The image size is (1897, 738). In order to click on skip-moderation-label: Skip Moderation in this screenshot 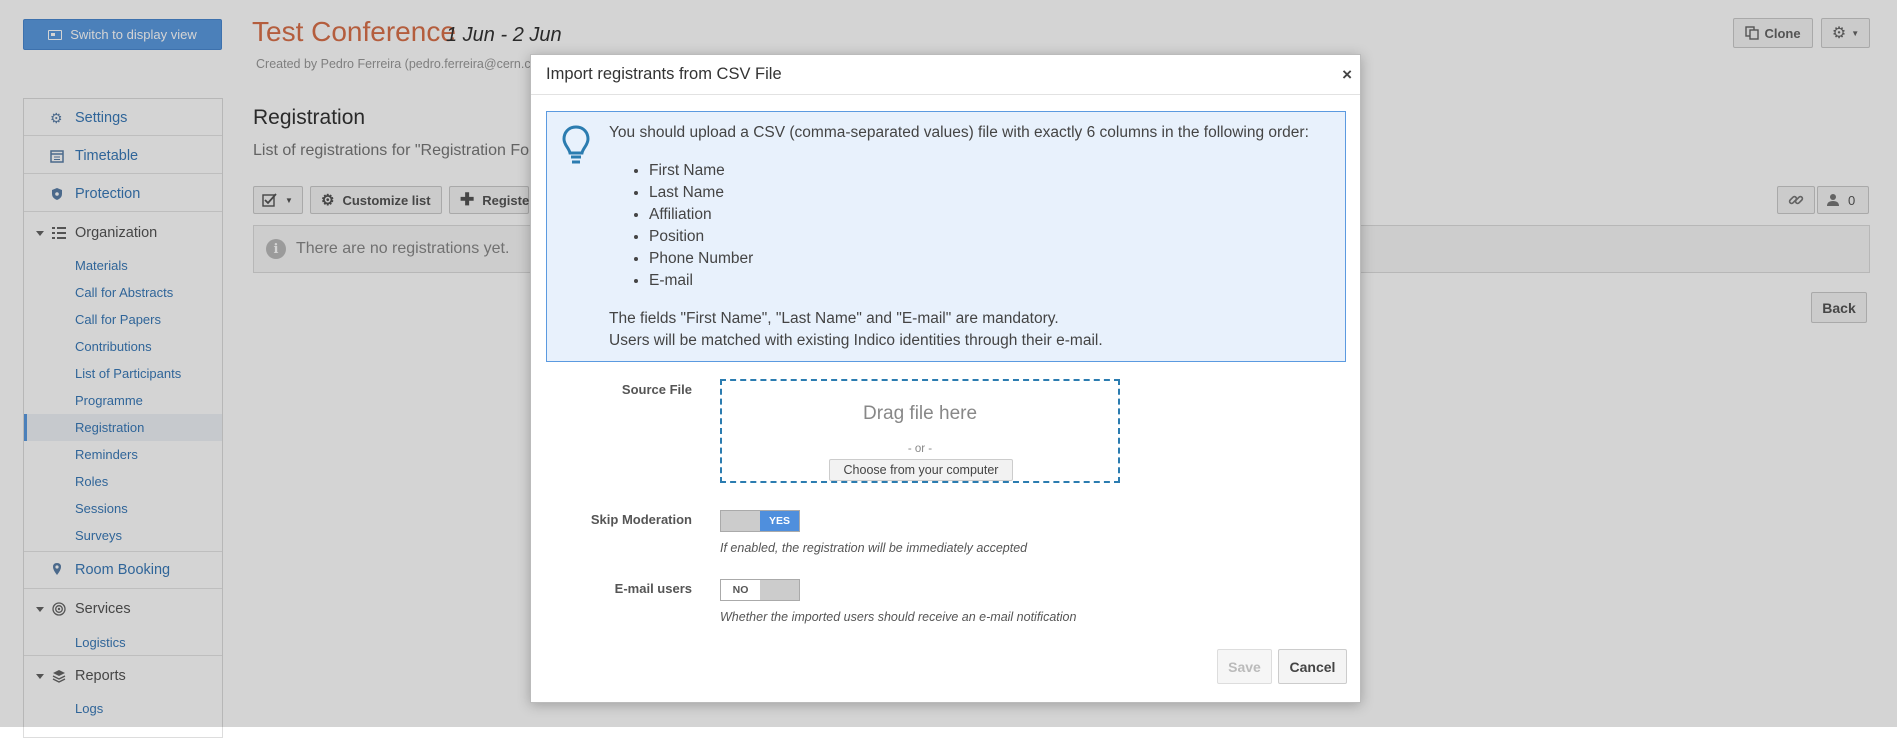, I will do `click(641, 519)`.